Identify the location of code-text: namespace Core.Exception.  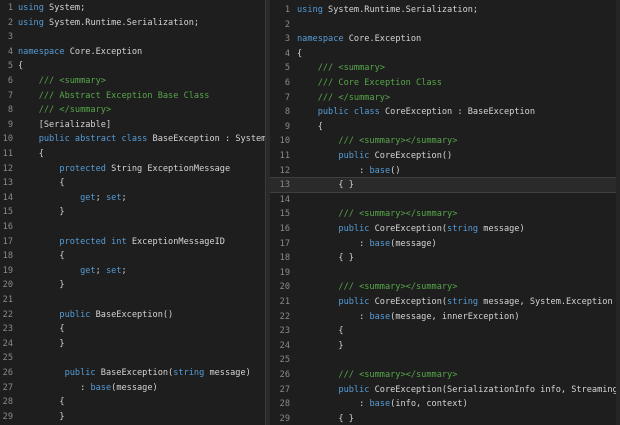
(359, 39).